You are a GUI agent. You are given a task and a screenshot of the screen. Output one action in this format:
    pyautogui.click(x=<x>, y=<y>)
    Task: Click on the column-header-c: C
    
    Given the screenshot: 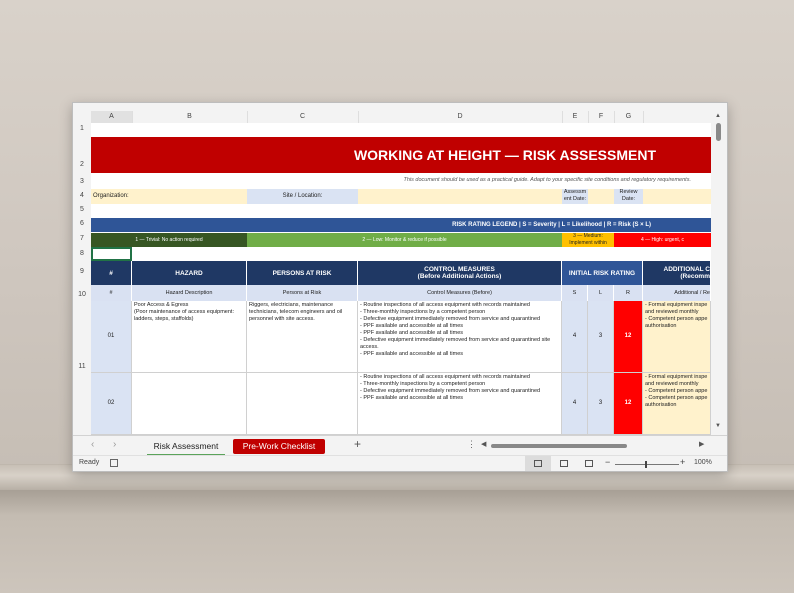 What is the action you would take?
    pyautogui.click(x=303, y=117)
    